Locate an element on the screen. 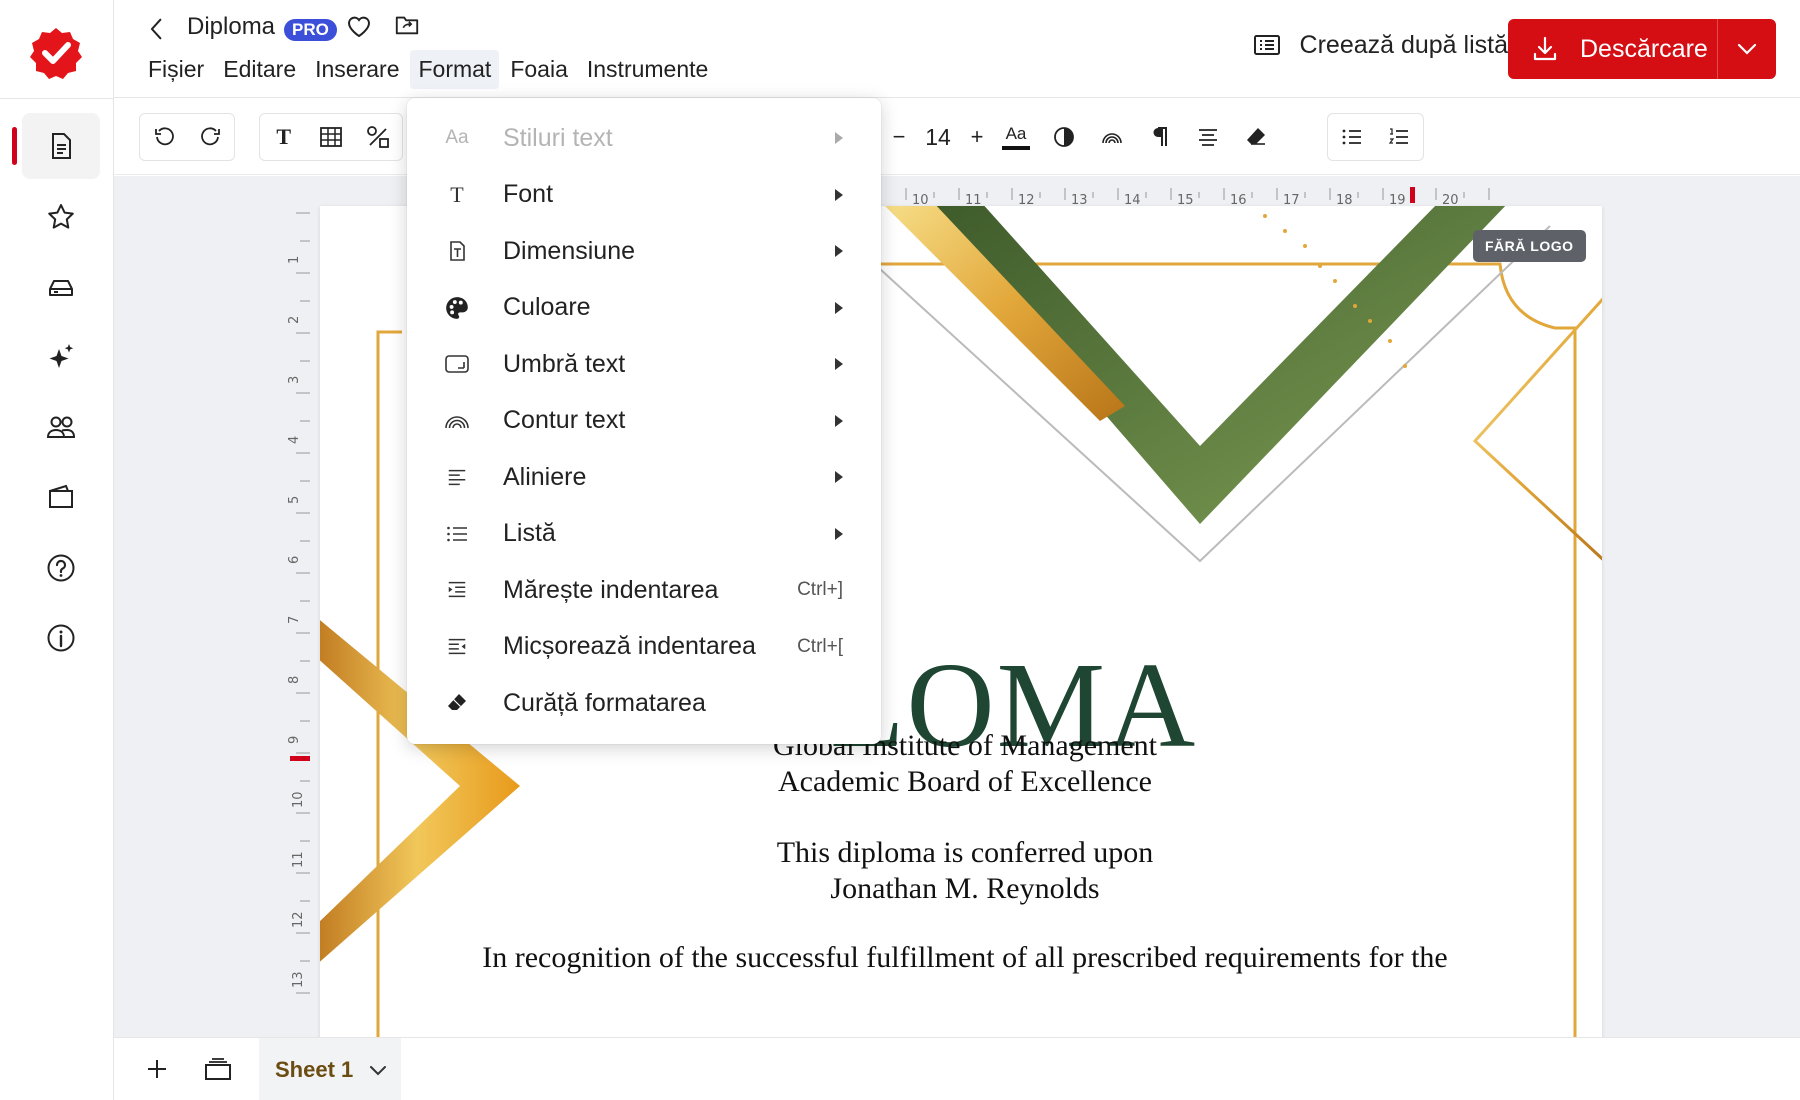 The width and height of the screenshot is (1800, 1100). clear-format-button is located at coordinates (1256, 137).